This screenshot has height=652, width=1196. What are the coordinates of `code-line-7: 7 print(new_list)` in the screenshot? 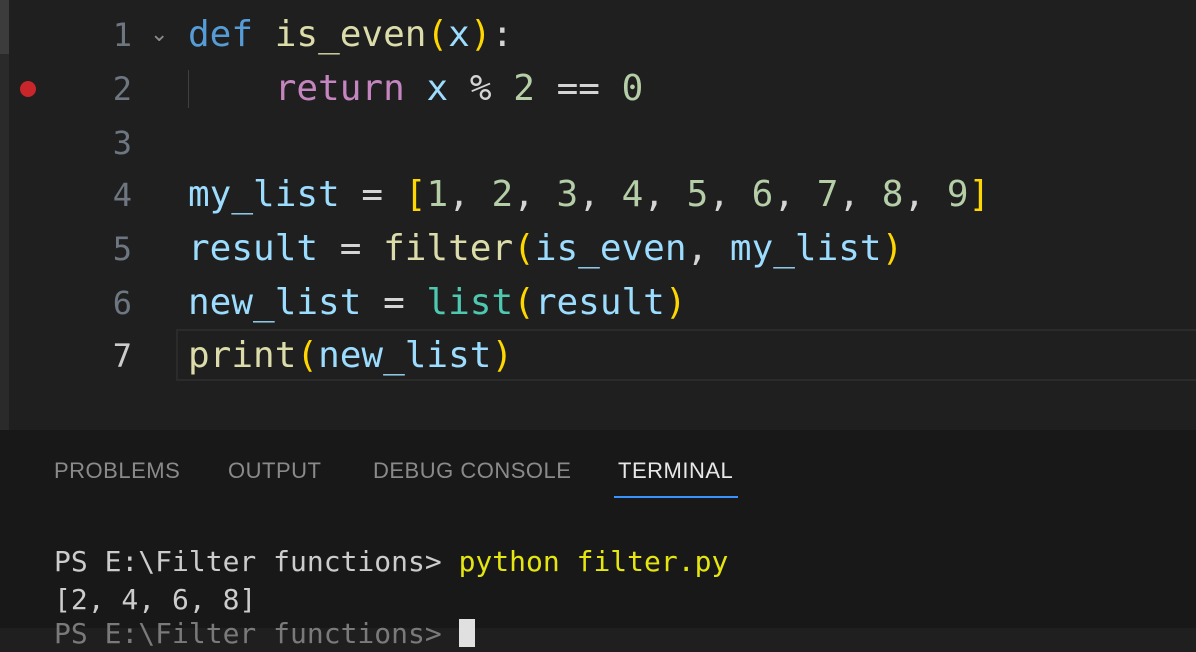 It's located at (598, 356).